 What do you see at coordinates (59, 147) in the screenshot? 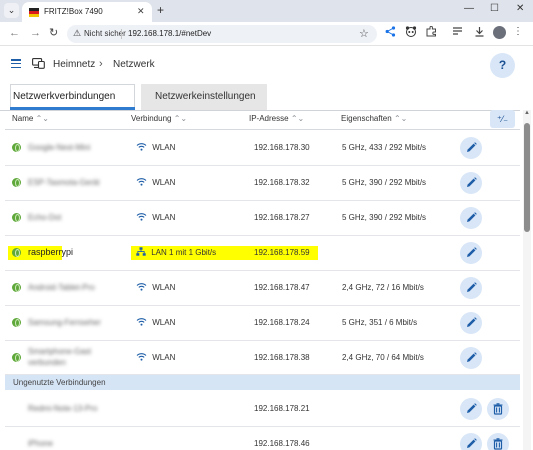
I see `device-name: Google-Nest-Mini` at bounding box center [59, 147].